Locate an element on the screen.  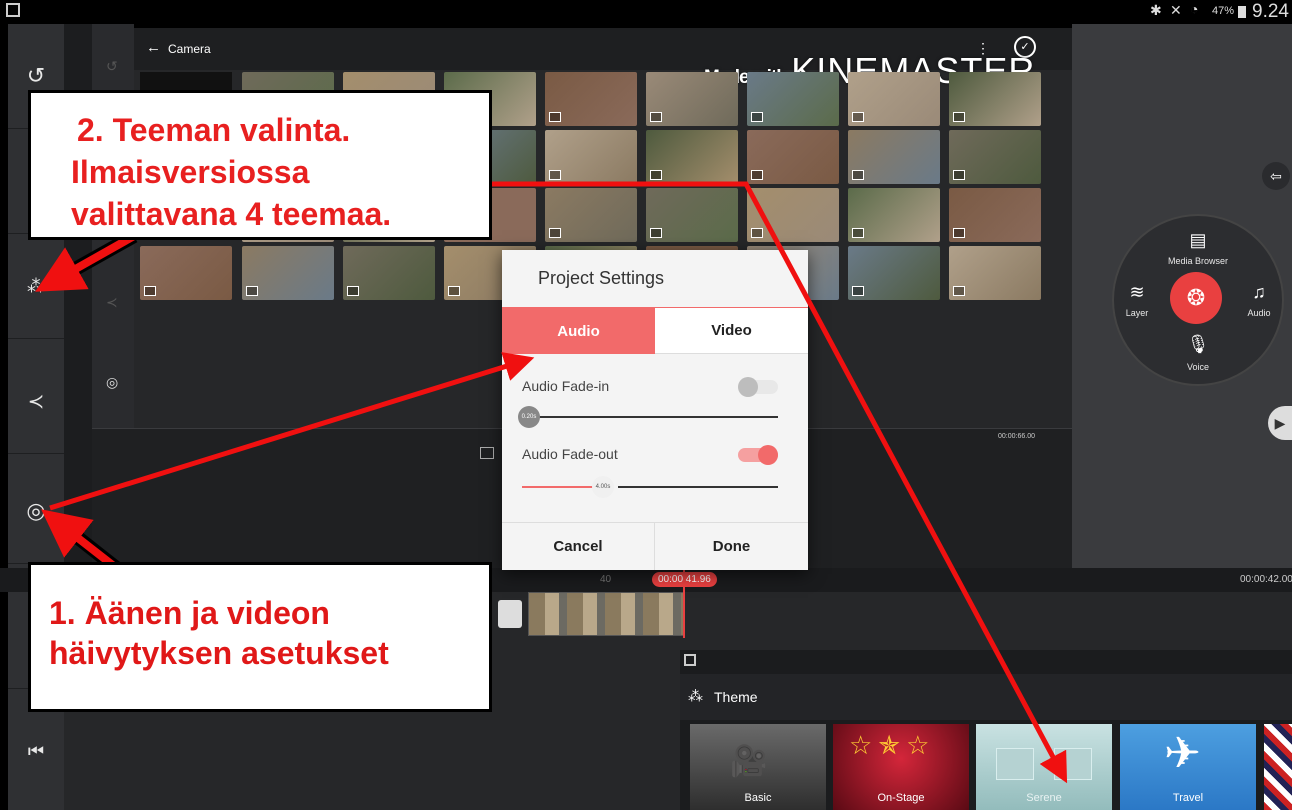
callout-theme-line3: valittavana 4 teemaa. is located at coordinates (231, 214).